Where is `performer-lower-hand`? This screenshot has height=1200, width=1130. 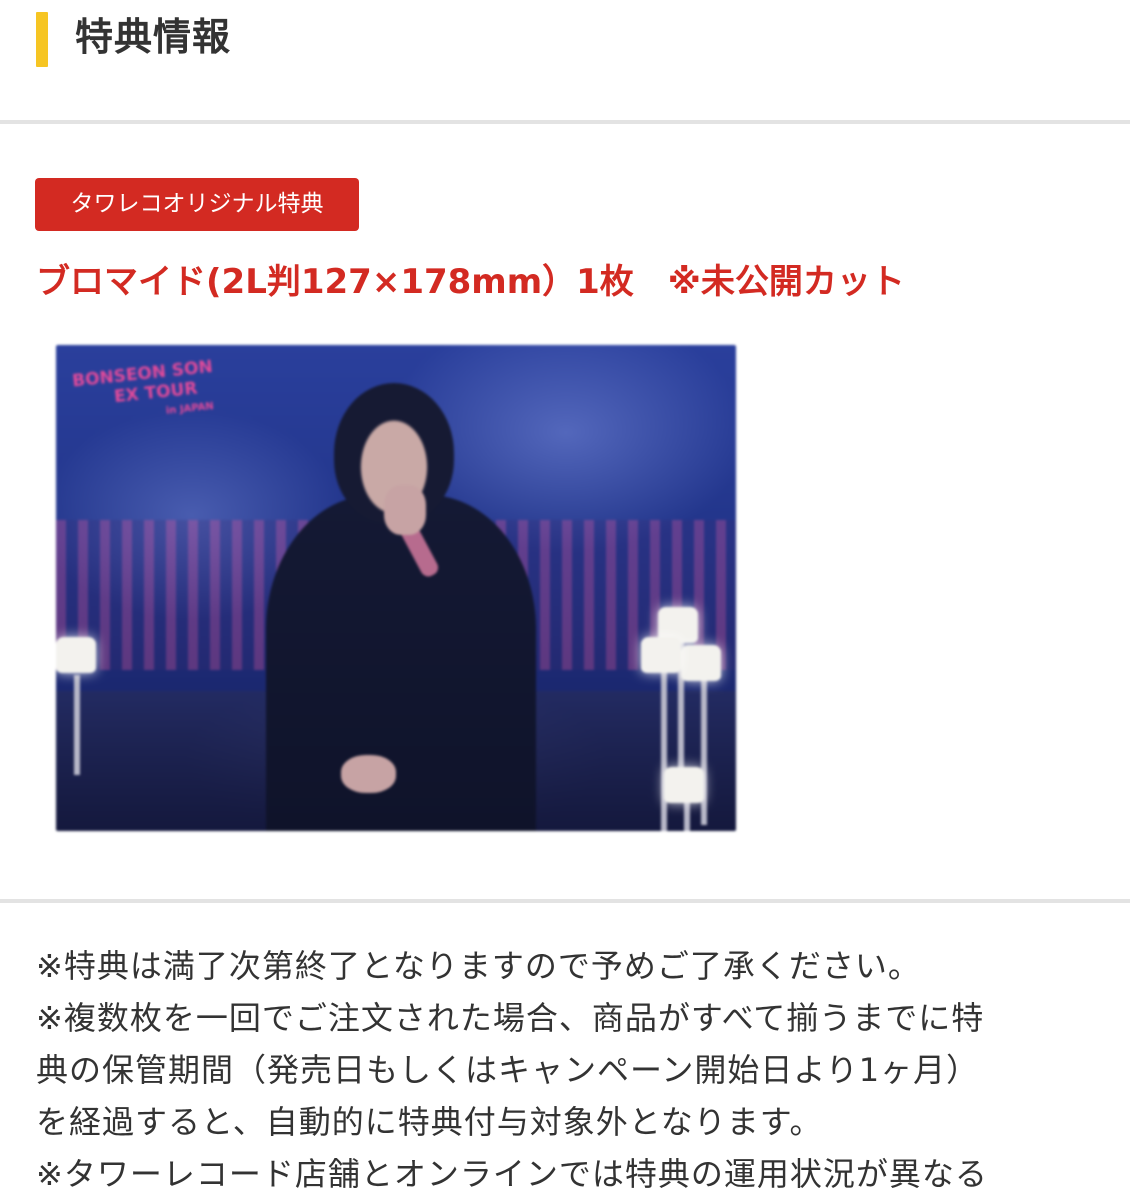 performer-lower-hand is located at coordinates (368, 774).